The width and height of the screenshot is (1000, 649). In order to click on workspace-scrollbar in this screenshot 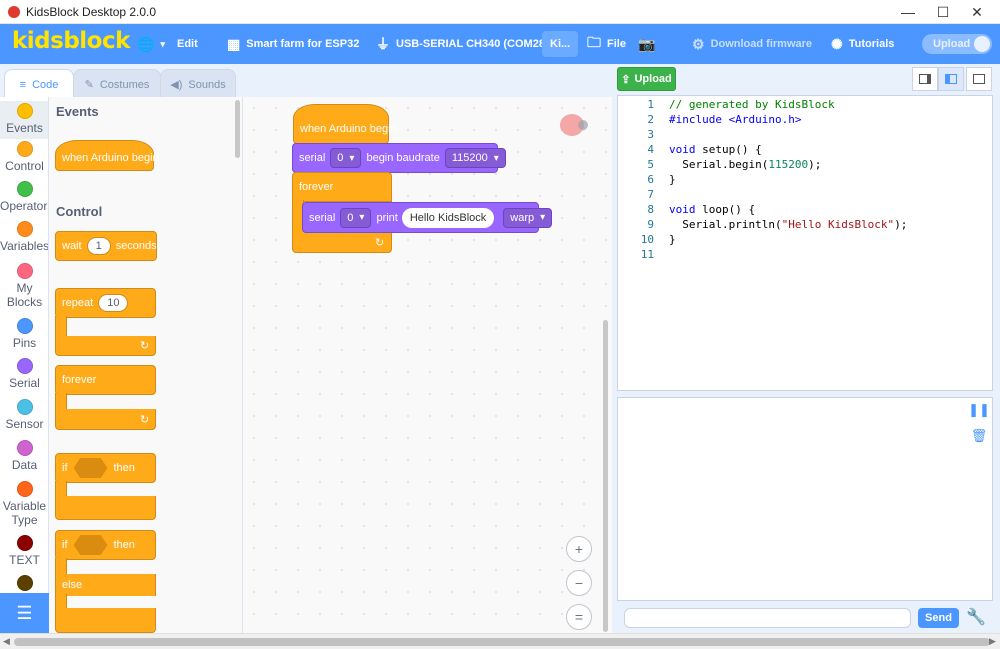, I will do `click(605, 476)`.